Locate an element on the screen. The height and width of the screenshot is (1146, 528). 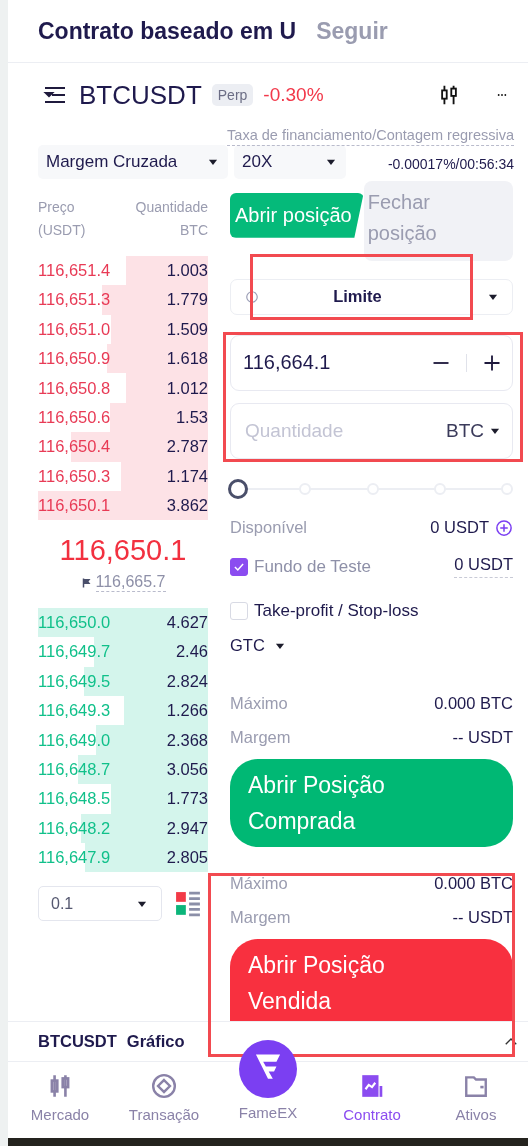
order-amount: 3.862 is located at coordinates (187, 506).